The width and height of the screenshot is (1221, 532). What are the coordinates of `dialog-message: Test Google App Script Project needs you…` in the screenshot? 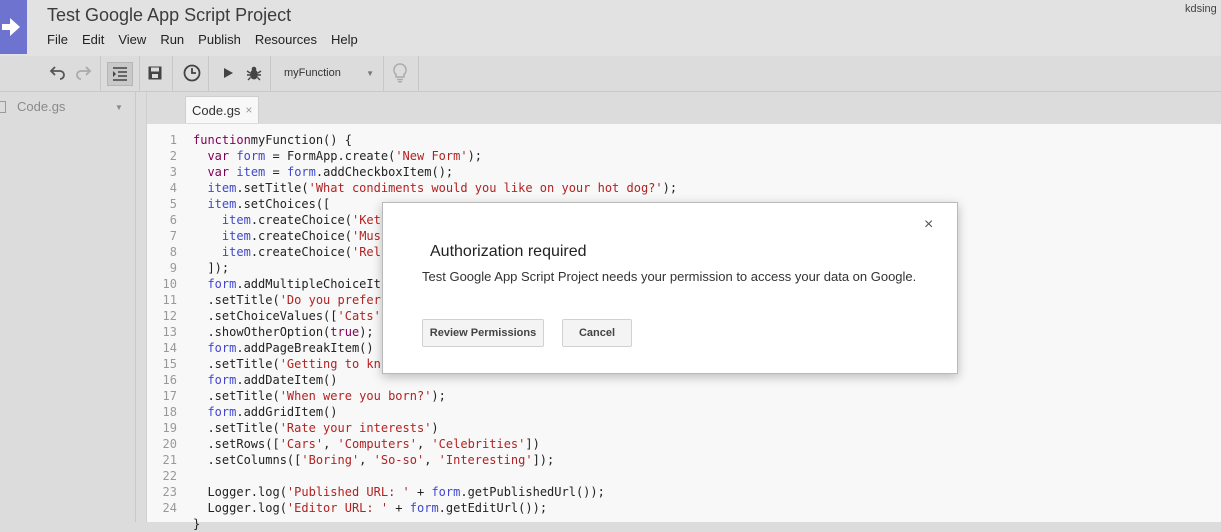 It's located at (669, 276).